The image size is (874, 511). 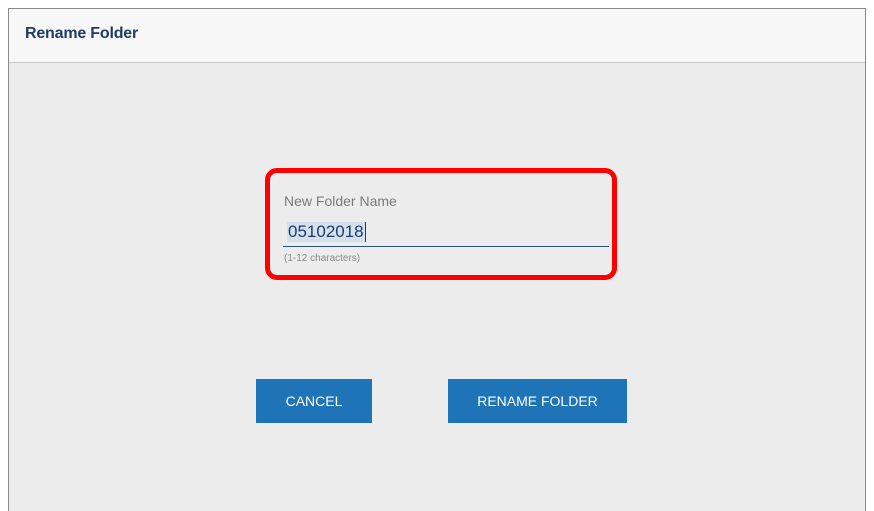 What do you see at coordinates (537, 401) in the screenshot?
I see `rename-folder-button: RENAME FOLDER` at bounding box center [537, 401].